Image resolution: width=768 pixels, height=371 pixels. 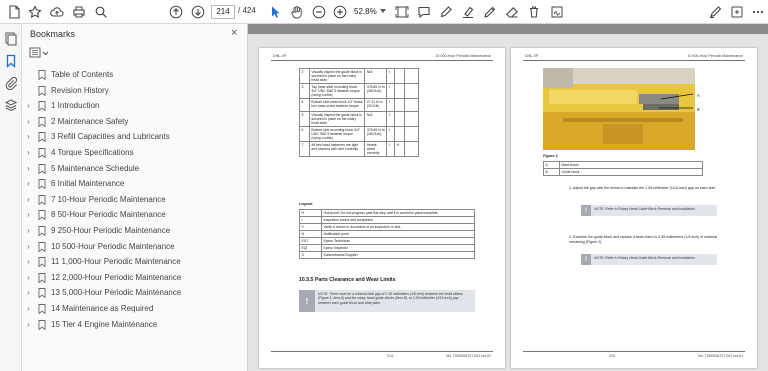 I want to click on callout-b: B, so click(x=698, y=109).